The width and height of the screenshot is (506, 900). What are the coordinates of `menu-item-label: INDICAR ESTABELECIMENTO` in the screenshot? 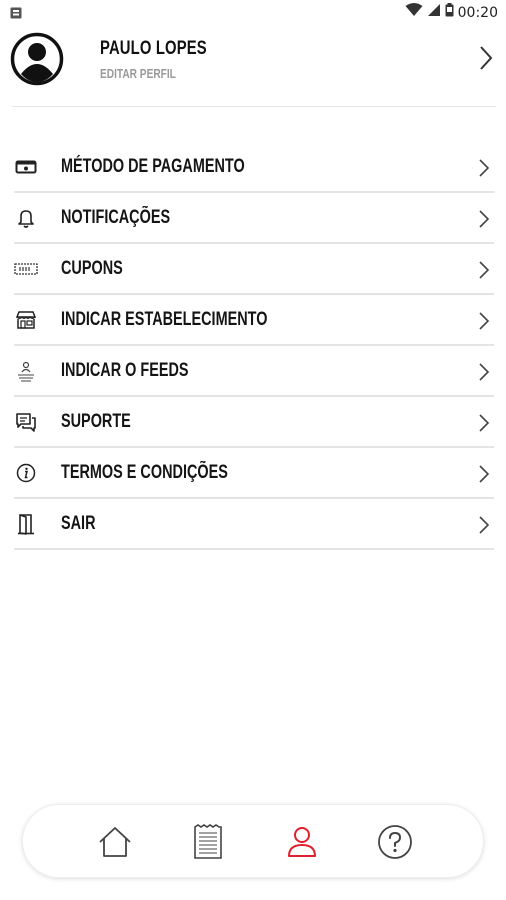 It's located at (164, 319).